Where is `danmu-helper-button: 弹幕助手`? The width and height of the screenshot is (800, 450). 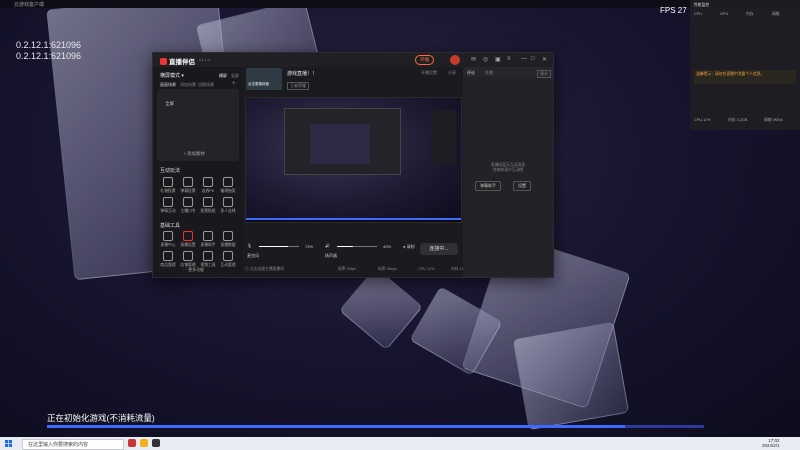
danmu-helper-button: 弹幕助手 is located at coordinates (488, 186).